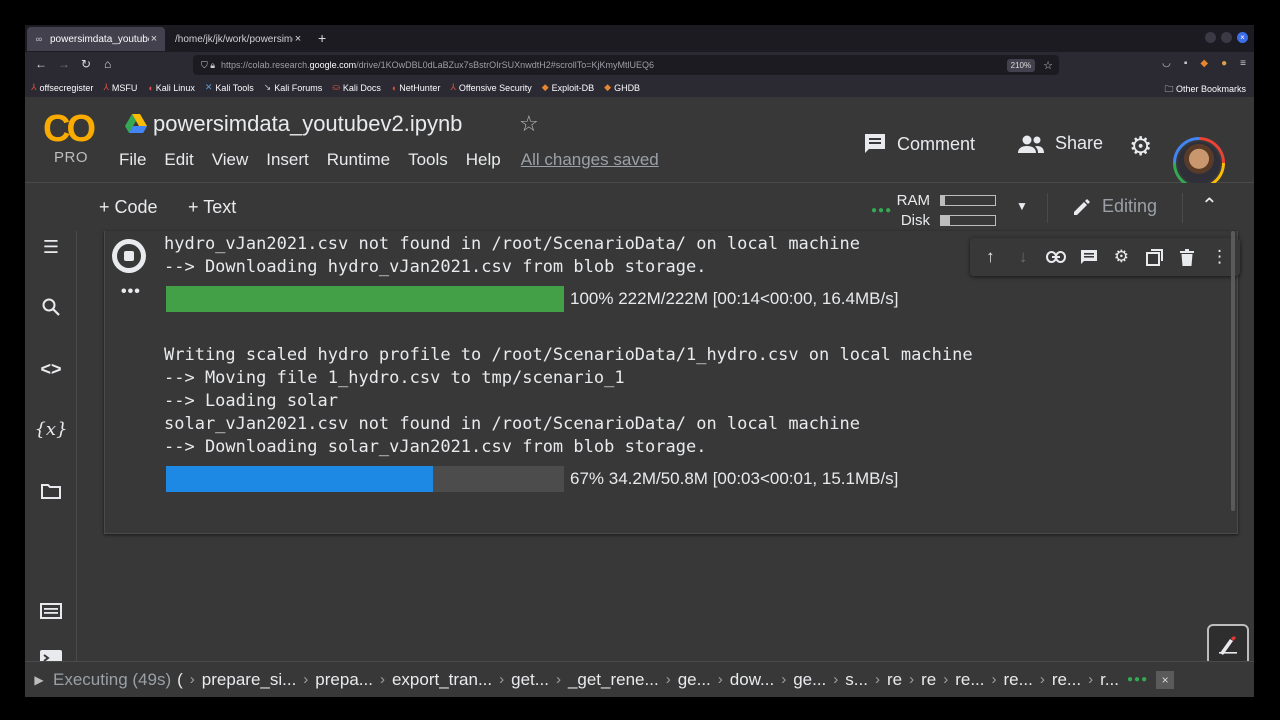  What do you see at coordinates (919, 144) in the screenshot?
I see `comment-button: Comment` at bounding box center [919, 144].